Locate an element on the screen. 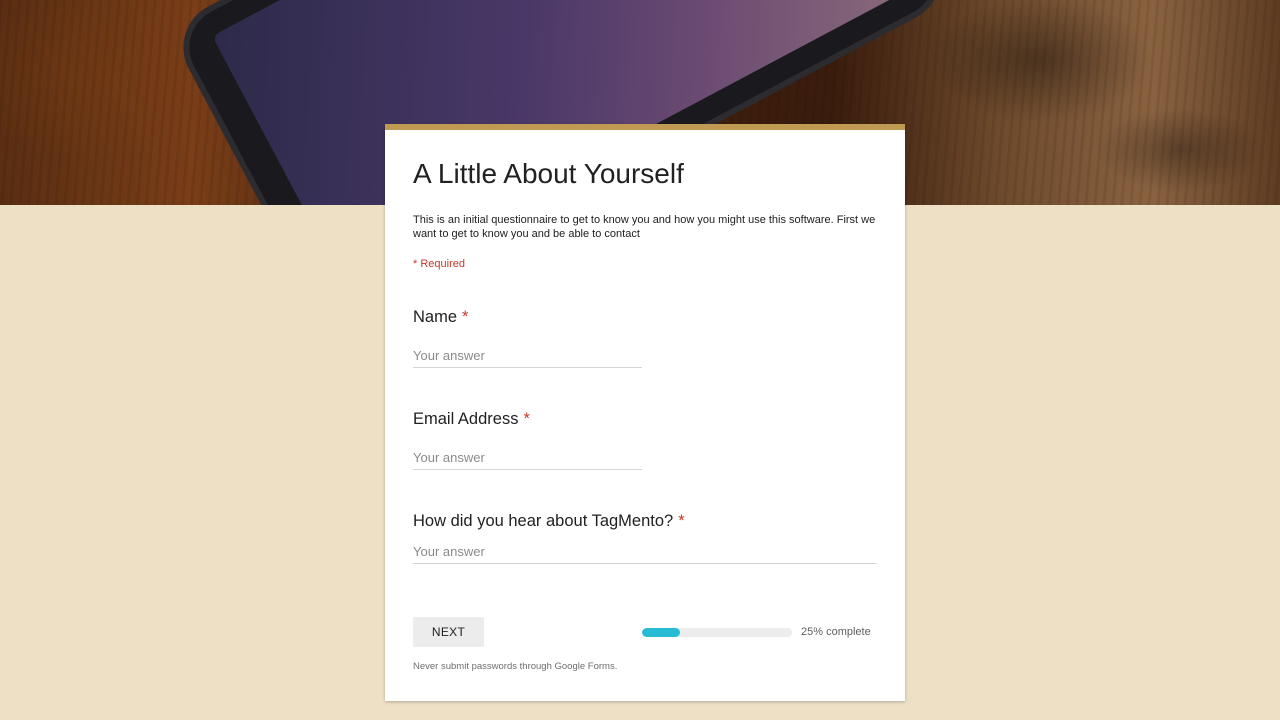 This screenshot has width=1280, height=720. question-email-label: Email Address * is located at coordinates (471, 419).